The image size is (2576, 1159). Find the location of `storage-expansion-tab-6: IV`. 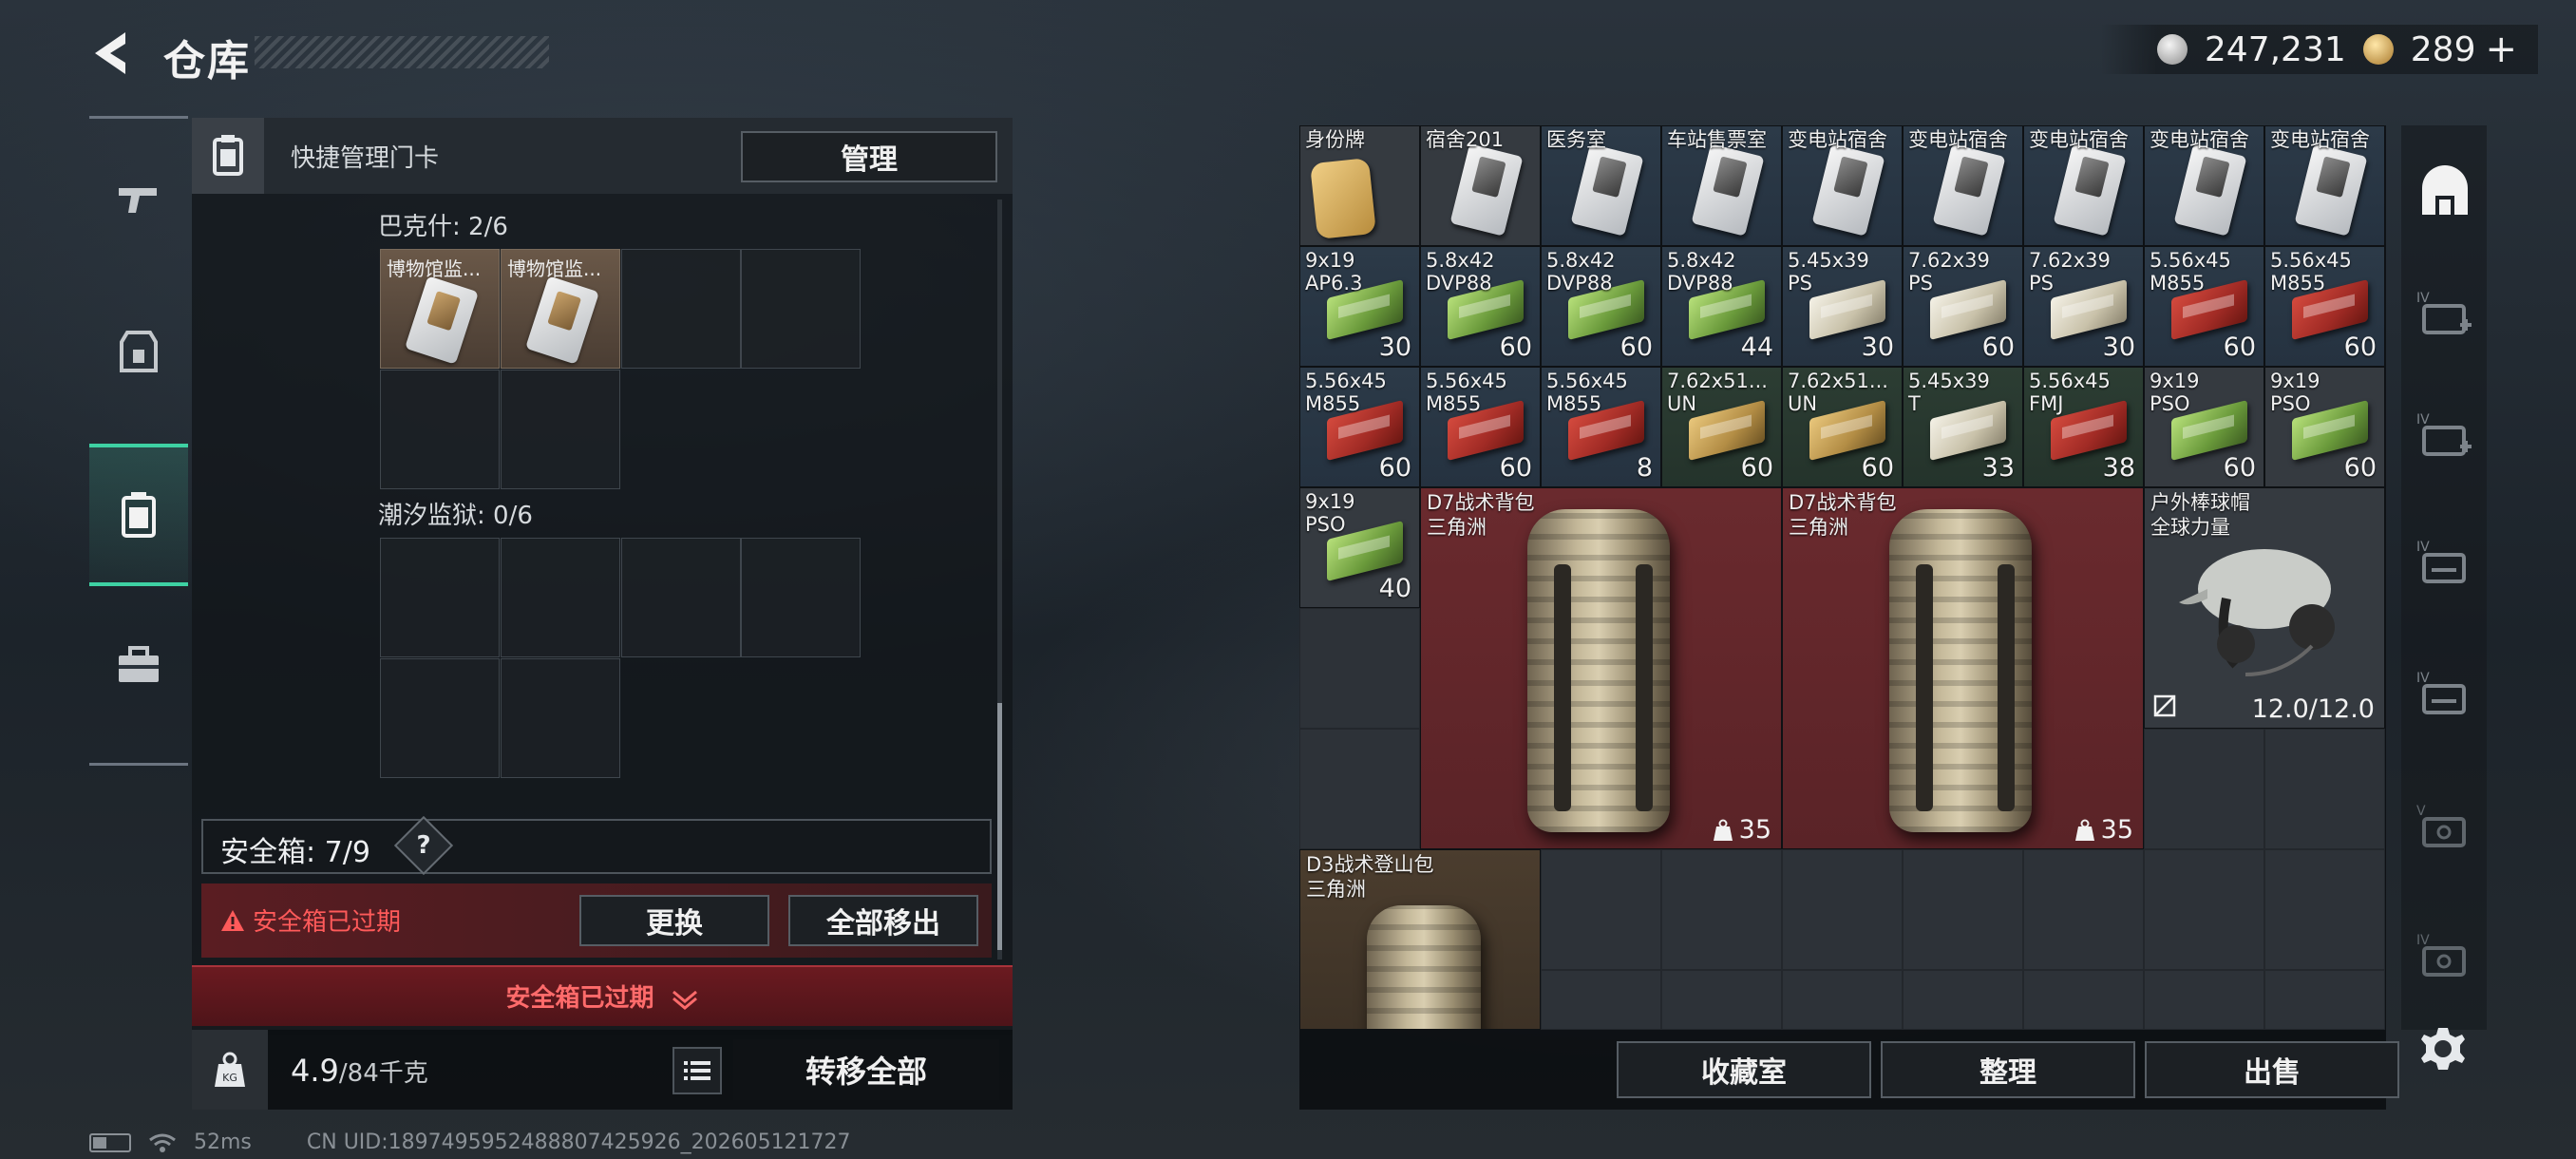

storage-expansion-tab-6: IV is located at coordinates (2445, 957).